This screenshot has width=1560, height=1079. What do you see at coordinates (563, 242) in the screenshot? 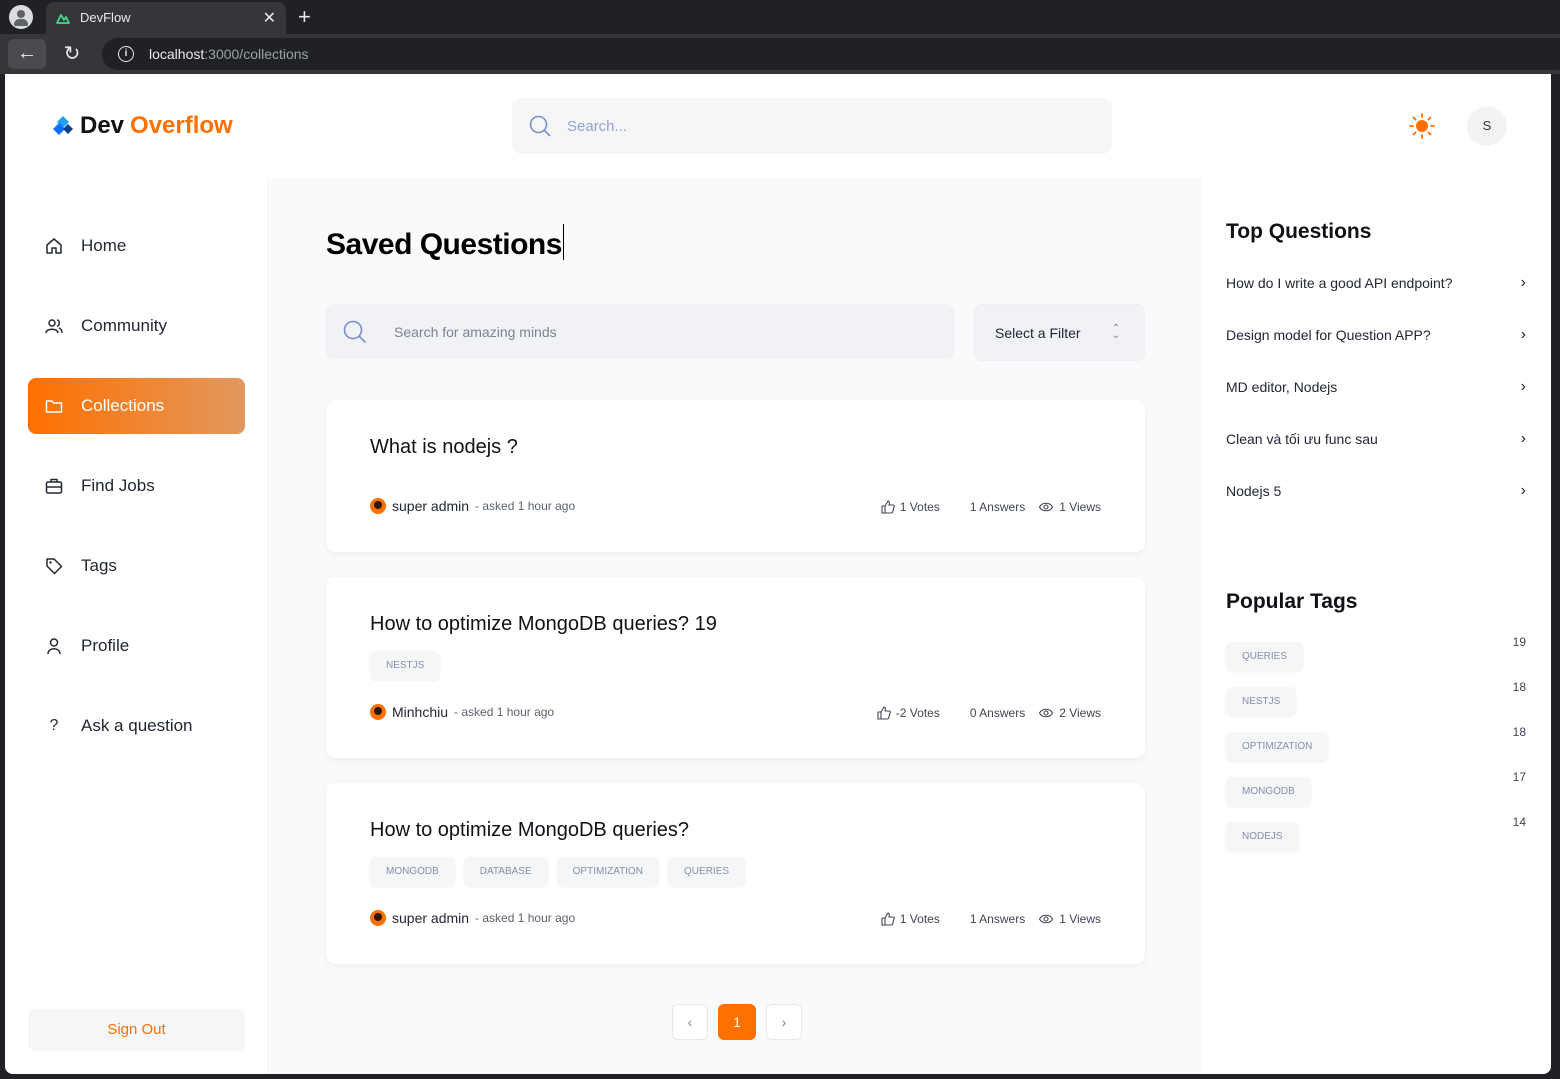
I see `text-cursor` at bounding box center [563, 242].